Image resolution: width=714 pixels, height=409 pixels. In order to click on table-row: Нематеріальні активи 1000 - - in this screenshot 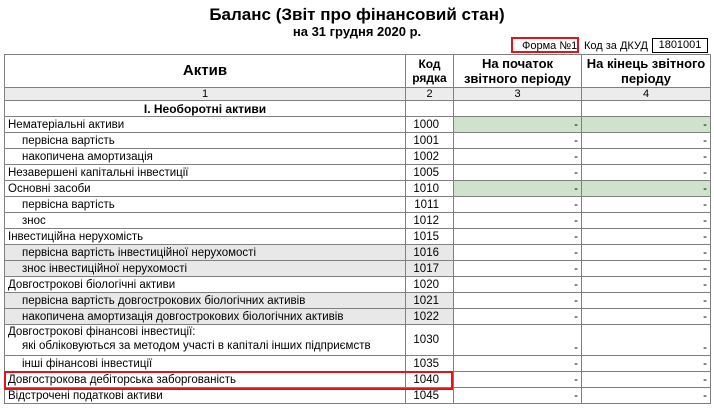, I will do `click(357, 124)`.